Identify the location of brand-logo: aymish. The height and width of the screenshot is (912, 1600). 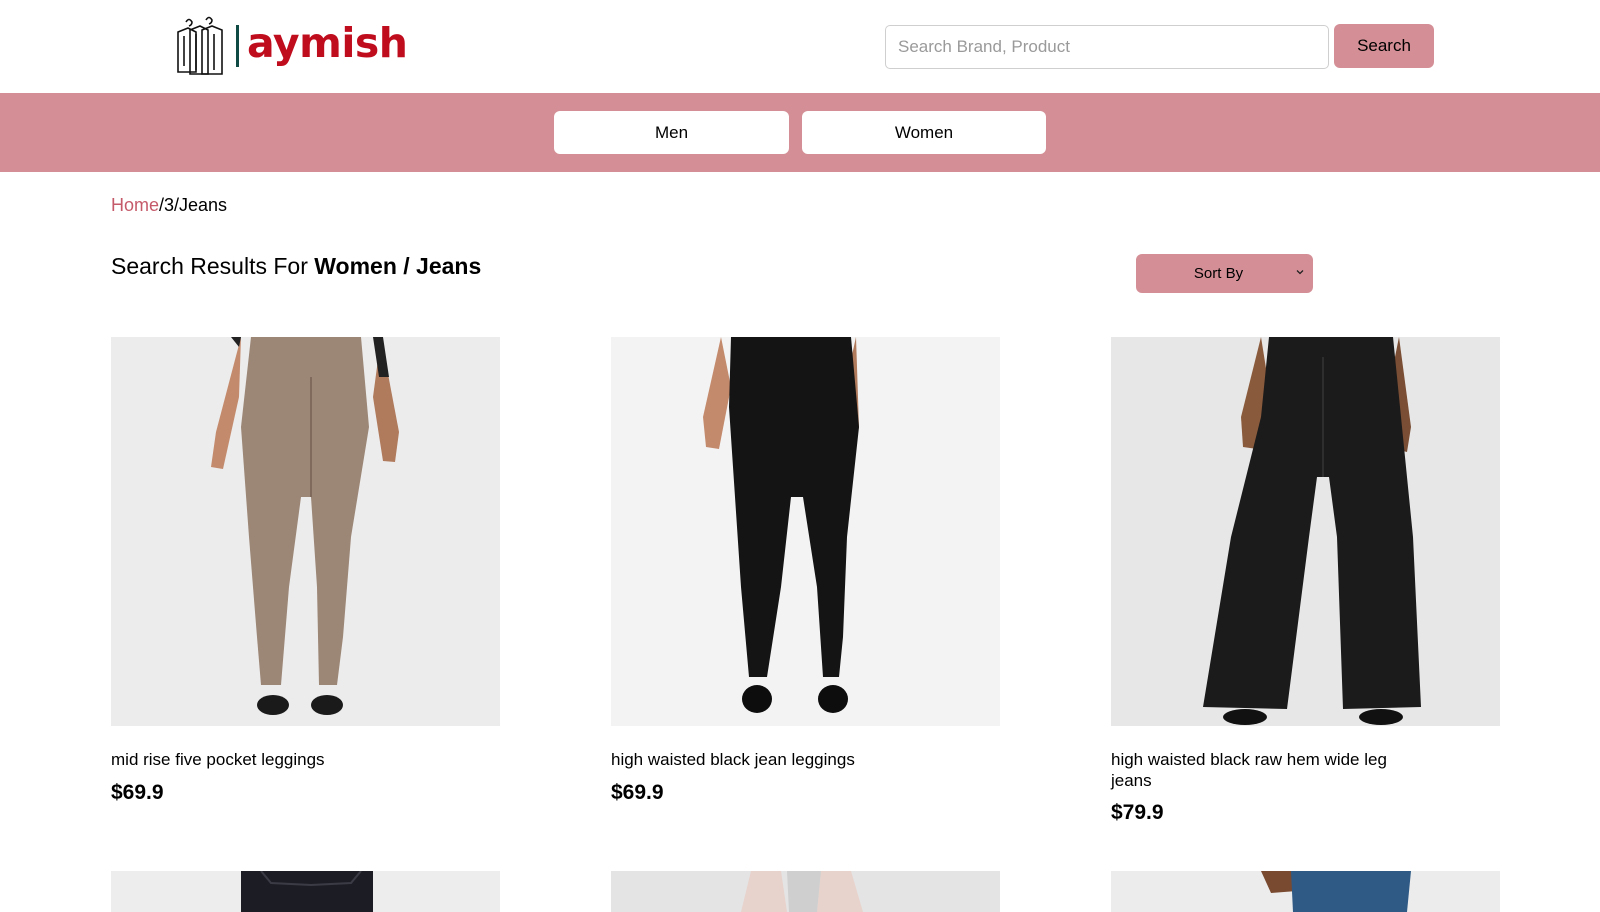
(291, 46).